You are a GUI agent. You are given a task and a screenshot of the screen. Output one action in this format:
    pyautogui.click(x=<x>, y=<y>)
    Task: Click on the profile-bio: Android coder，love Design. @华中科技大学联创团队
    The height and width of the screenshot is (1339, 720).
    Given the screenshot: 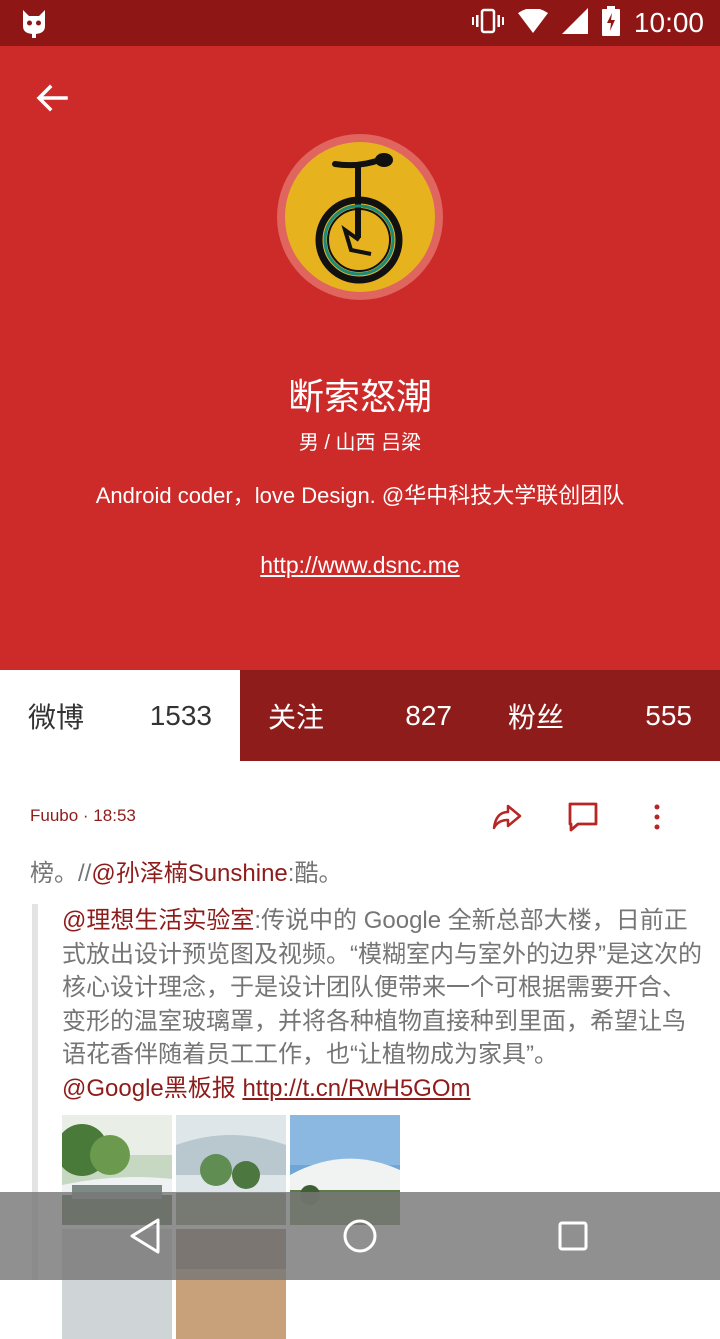 What is the action you would take?
    pyautogui.click(x=360, y=495)
    